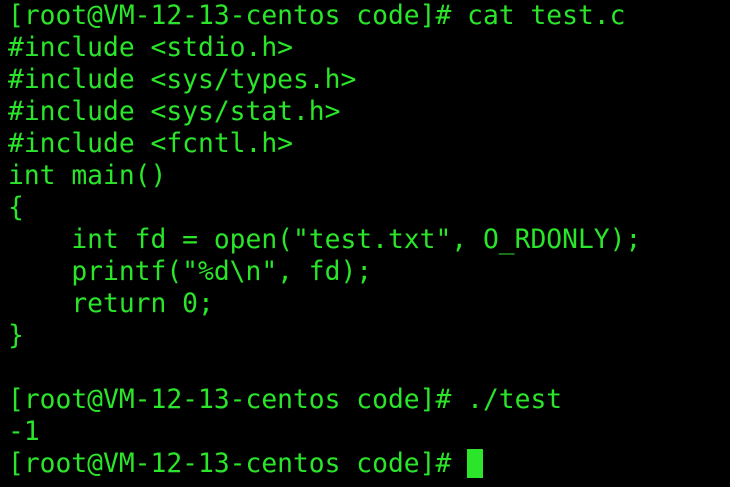 This screenshot has height=487, width=730. Describe the element at coordinates (369, 368) in the screenshot. I see `output-line-blank` at that location.